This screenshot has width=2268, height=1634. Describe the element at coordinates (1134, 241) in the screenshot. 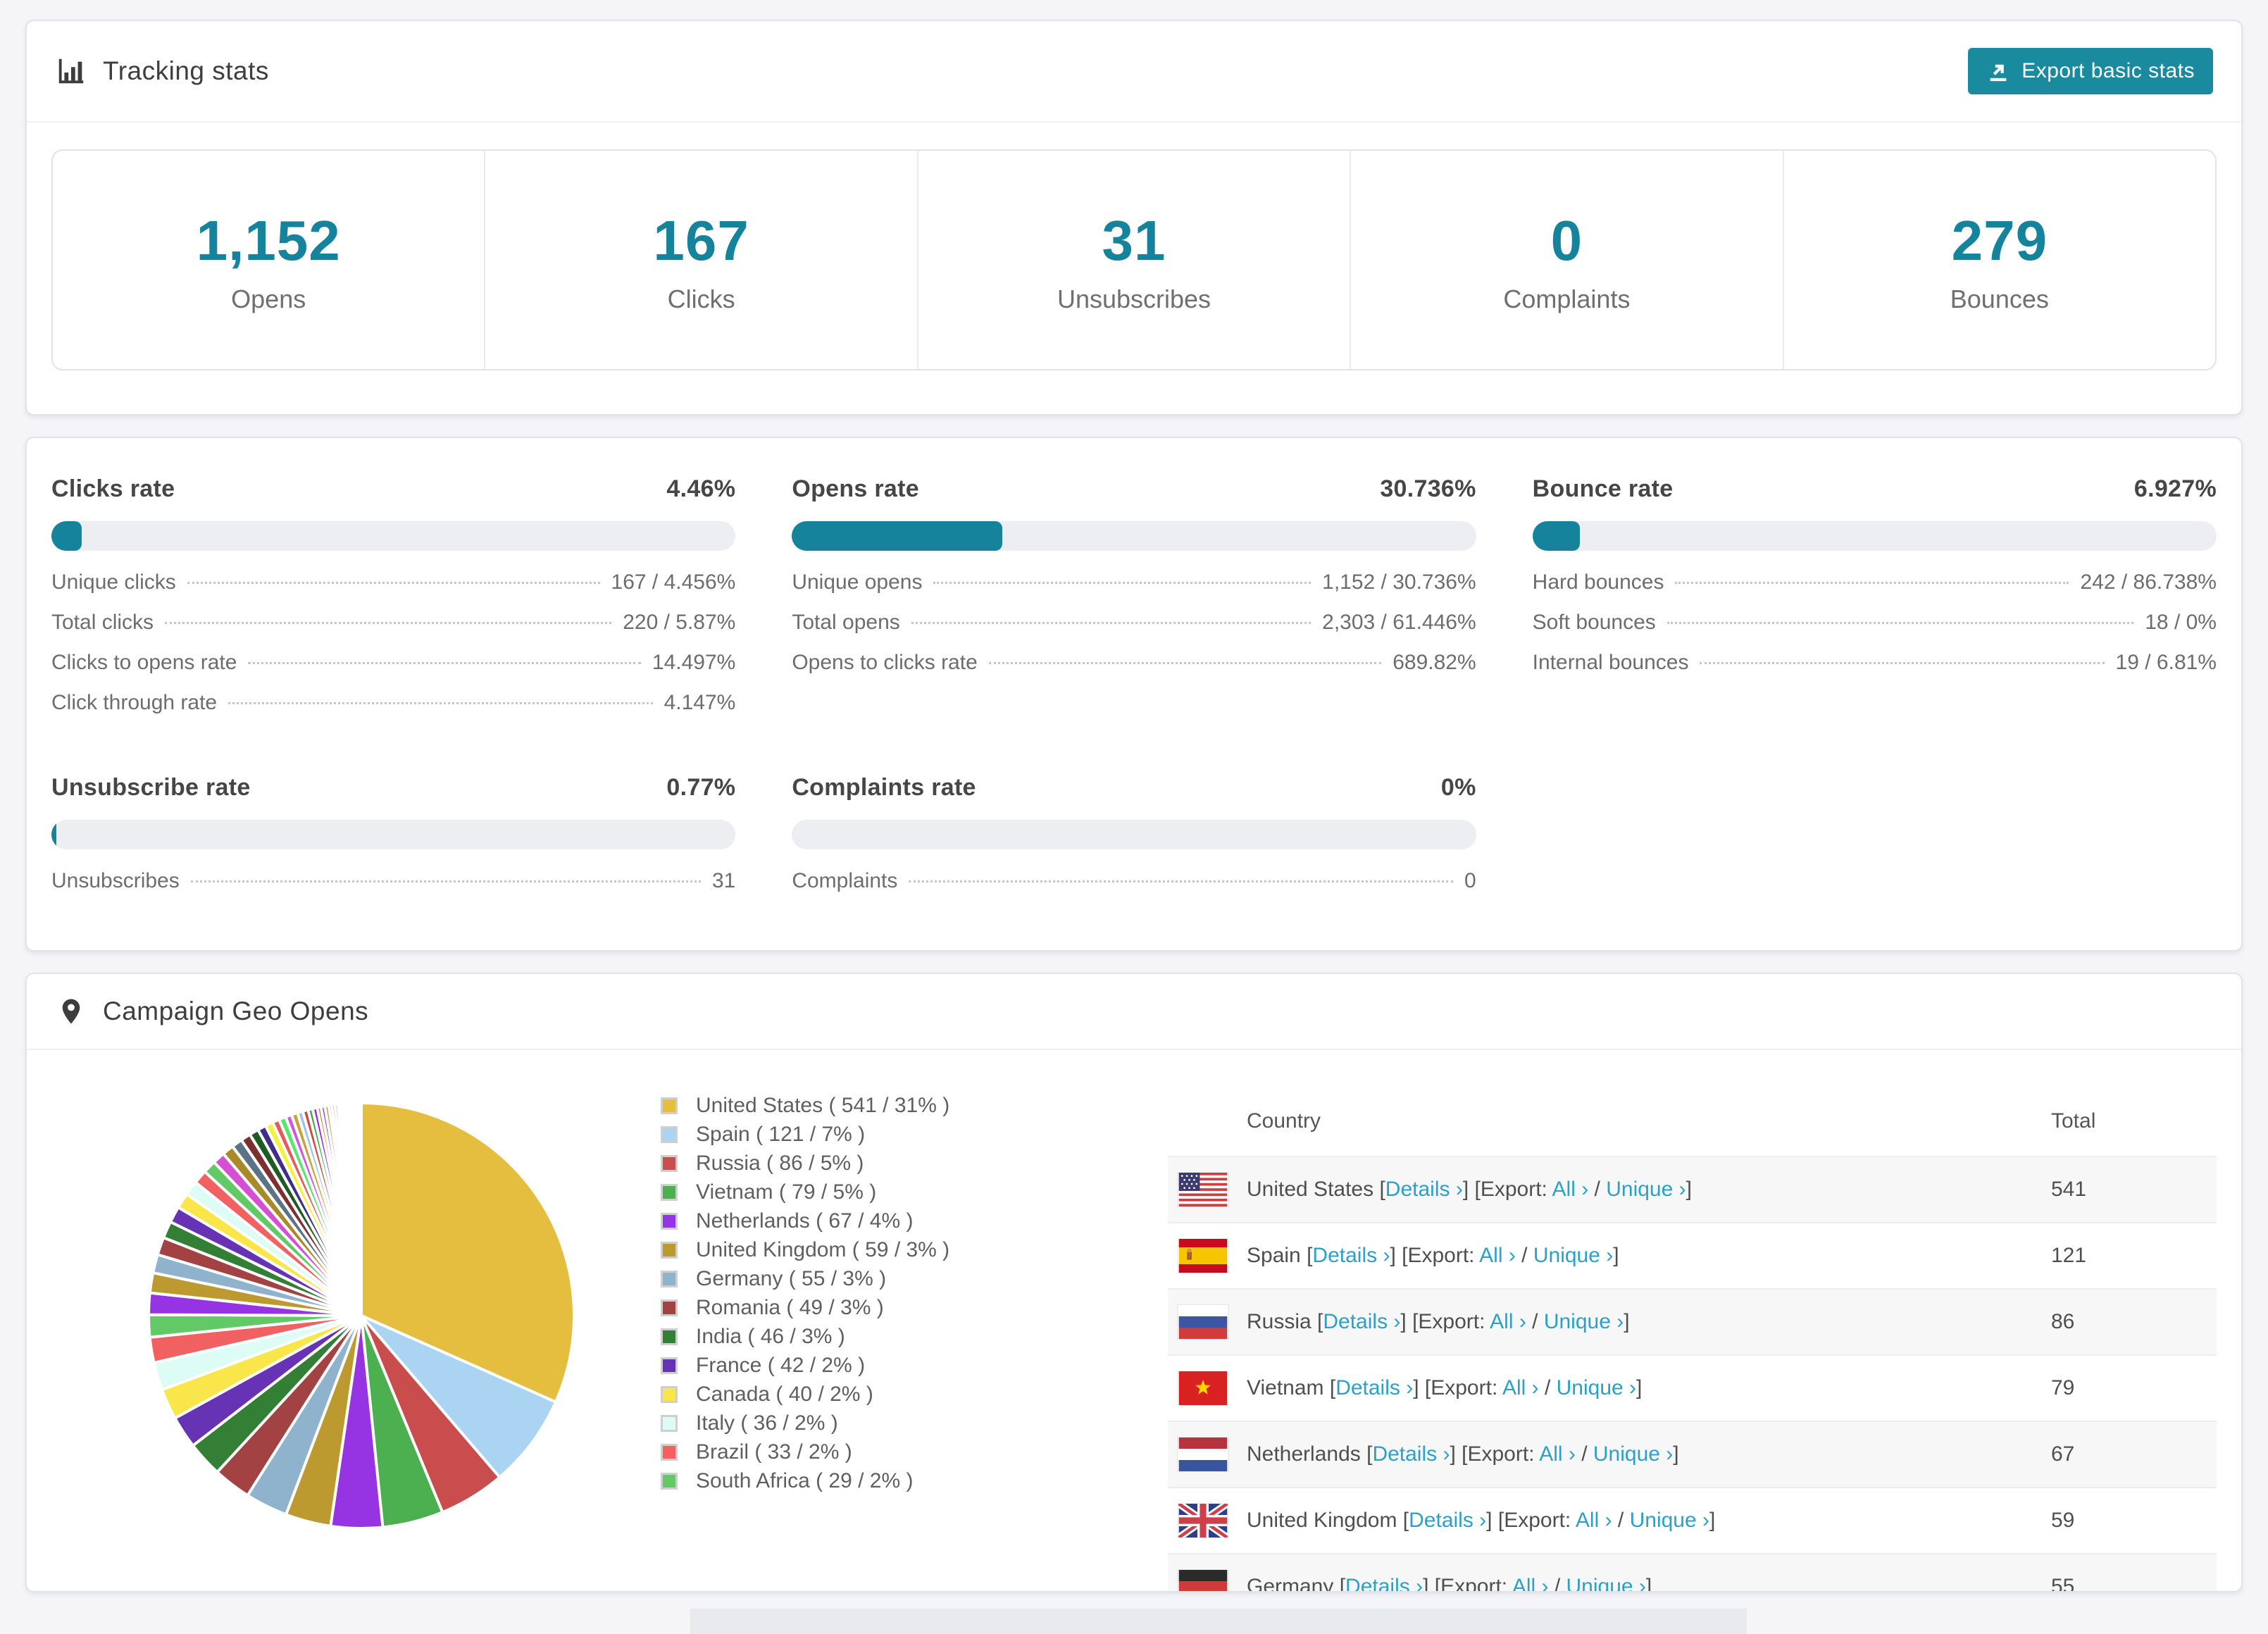

I see `stat-value: 31` at that location.